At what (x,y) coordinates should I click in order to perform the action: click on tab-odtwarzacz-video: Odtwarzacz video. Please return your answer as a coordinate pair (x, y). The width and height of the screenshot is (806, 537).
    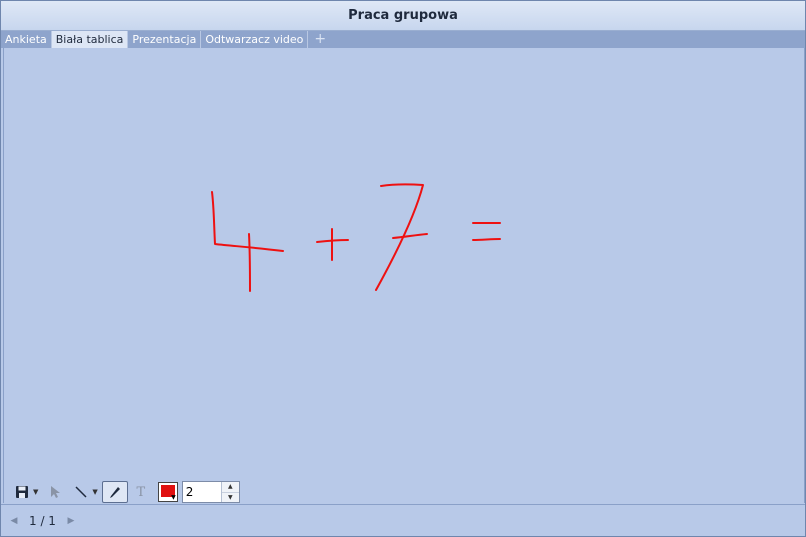
    Looking at the image, I should click on (255, 39).